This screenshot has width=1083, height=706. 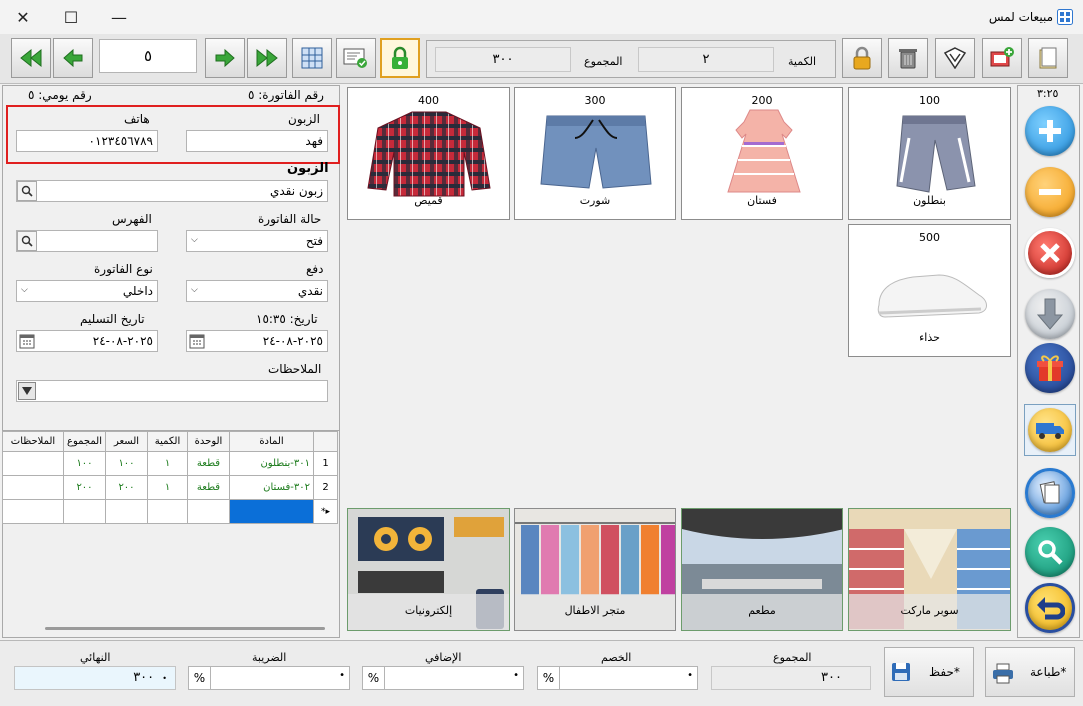 What do you see at coordinates (267, 58) in the screenshot?
I see `last-record-button` at bounding box center [267, 58].